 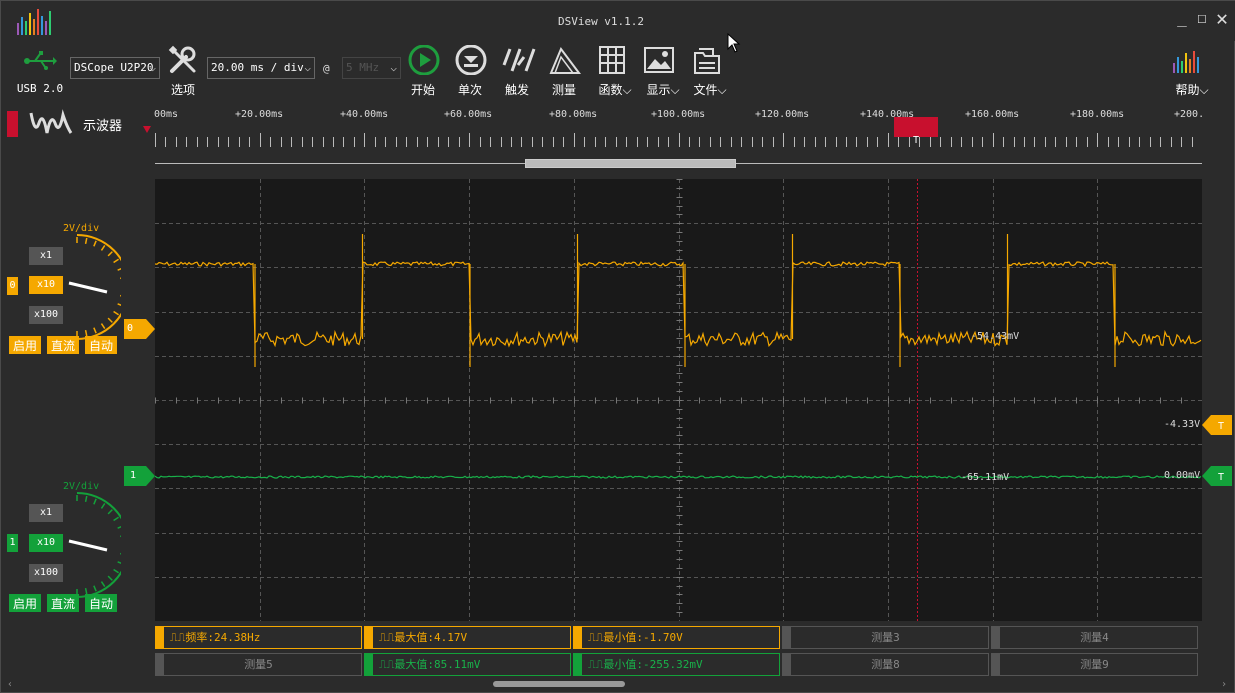 I want to click on ch0-probe-x1-button: x1, so click(x=46, y=256).